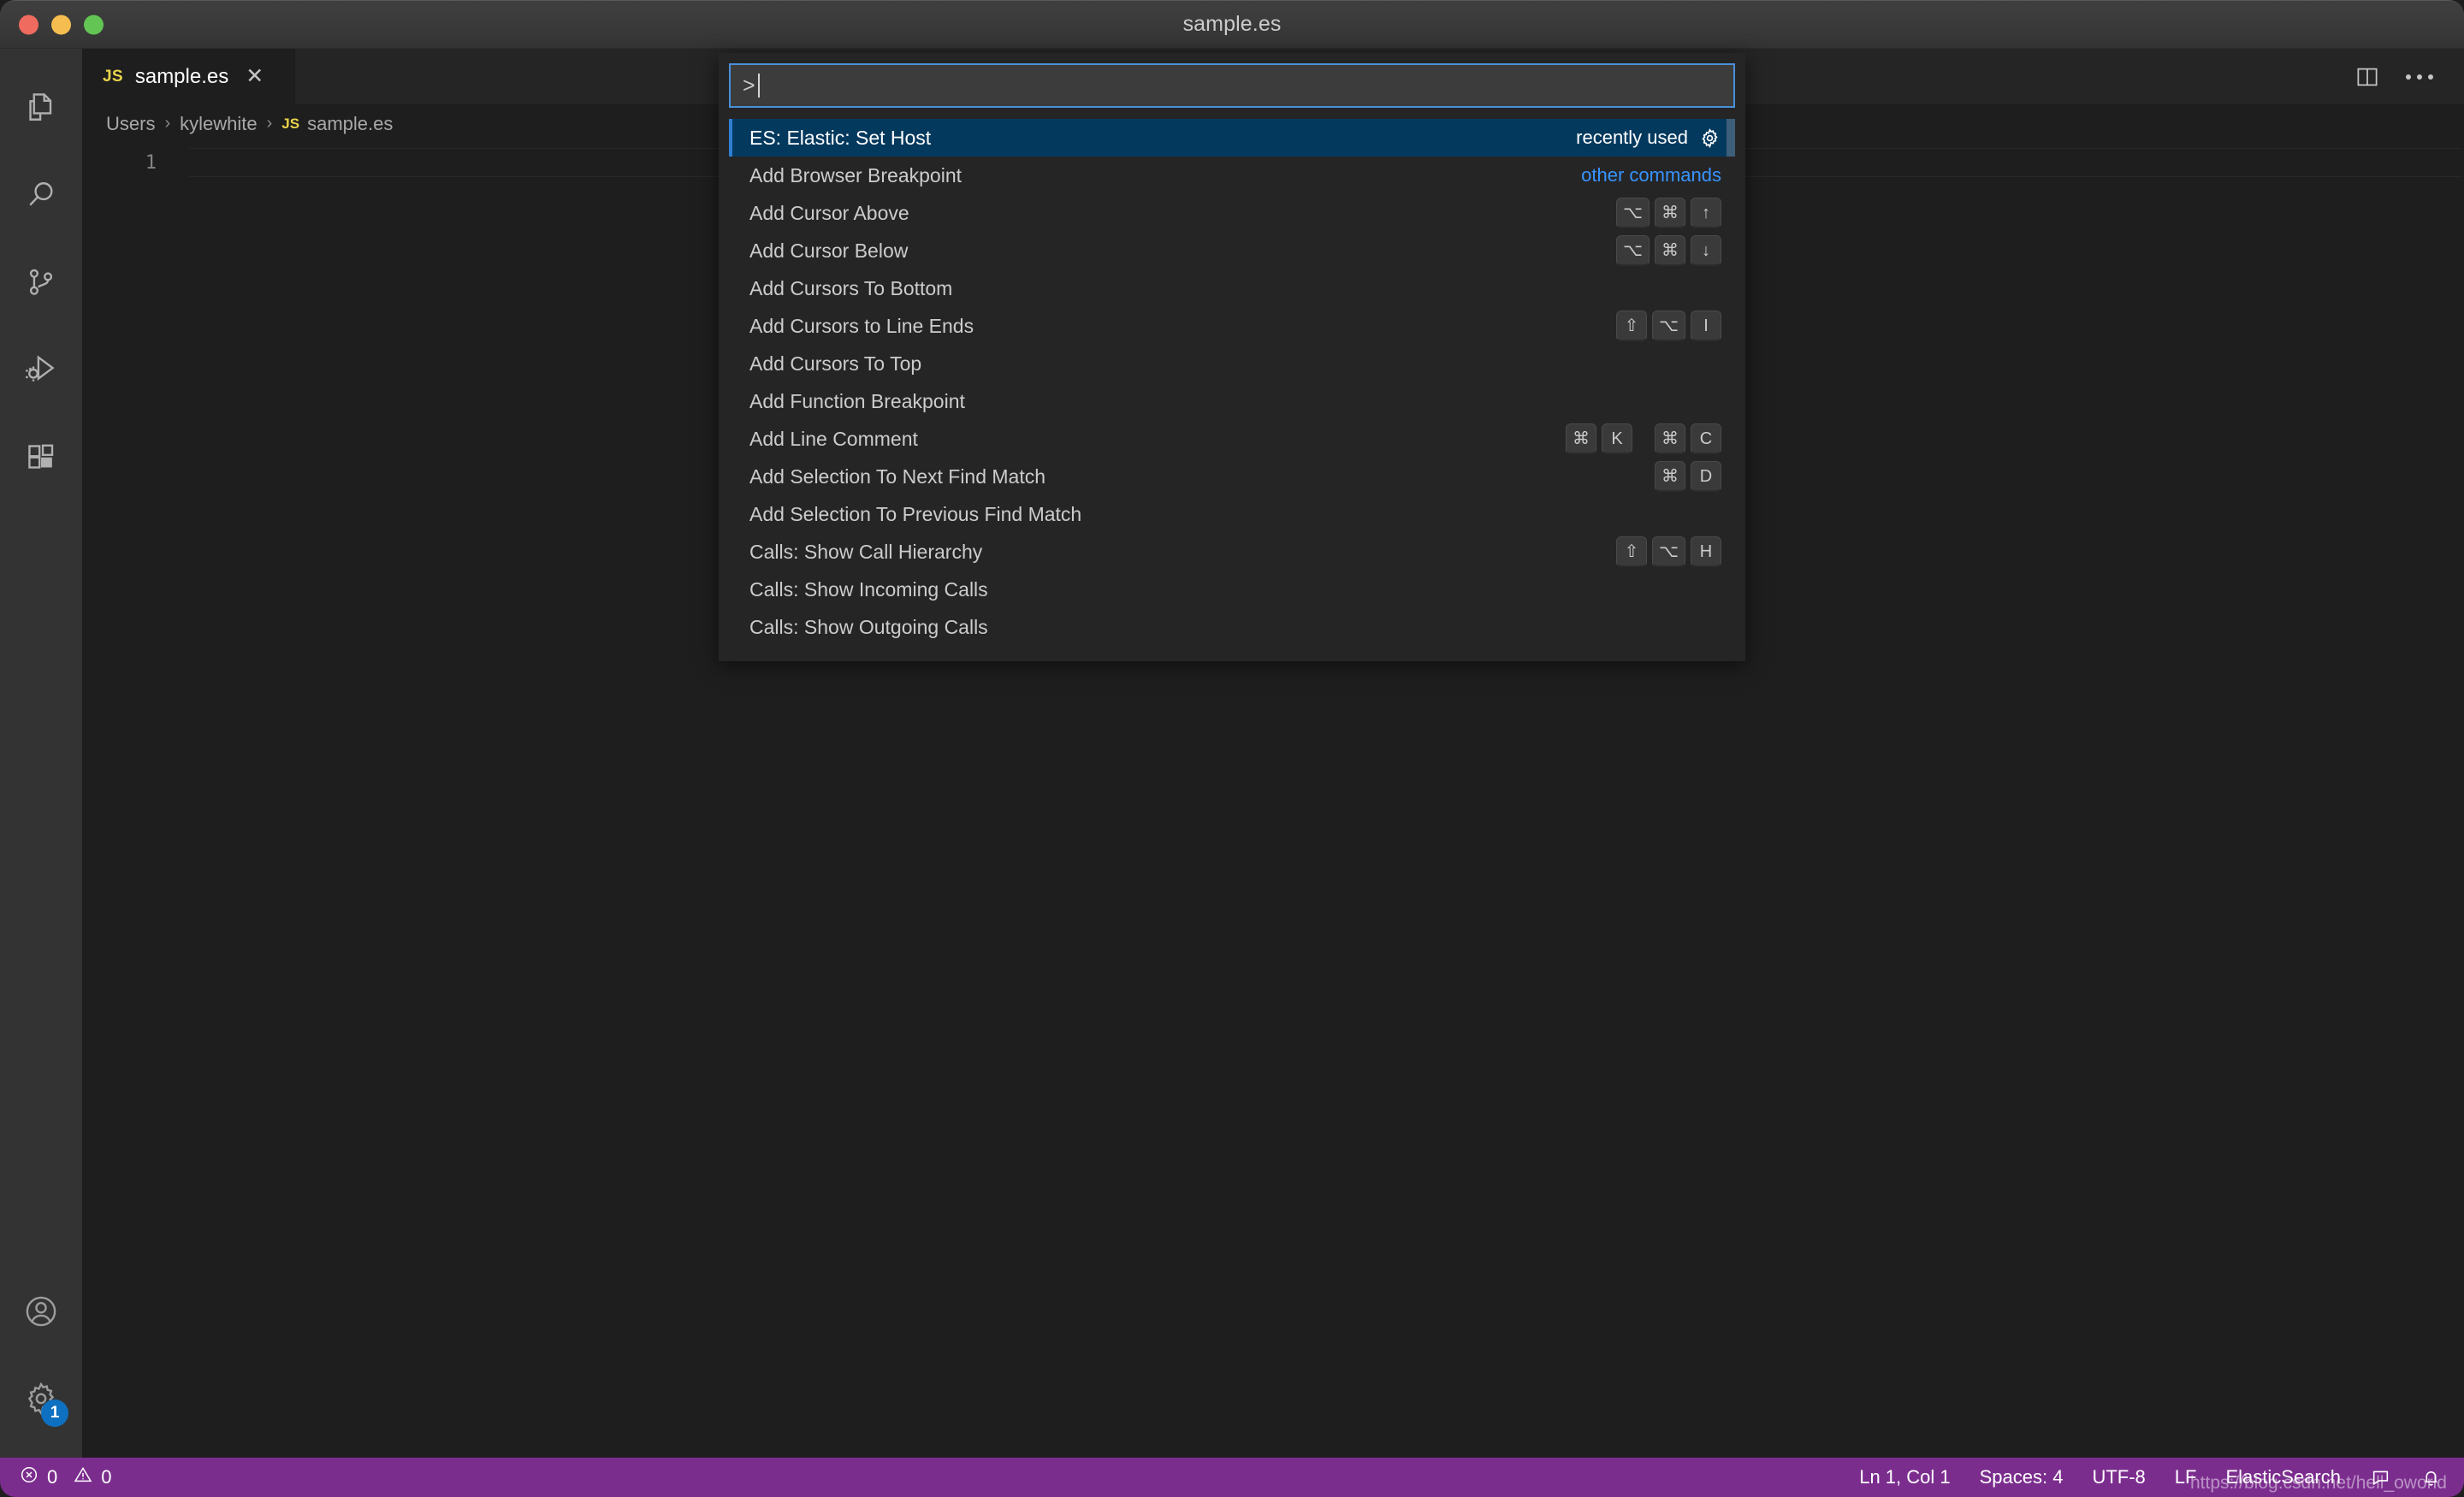  Describe the element at coordinates (1706, 551) in the screenshot. I see `keybinding-key: H` at that location.